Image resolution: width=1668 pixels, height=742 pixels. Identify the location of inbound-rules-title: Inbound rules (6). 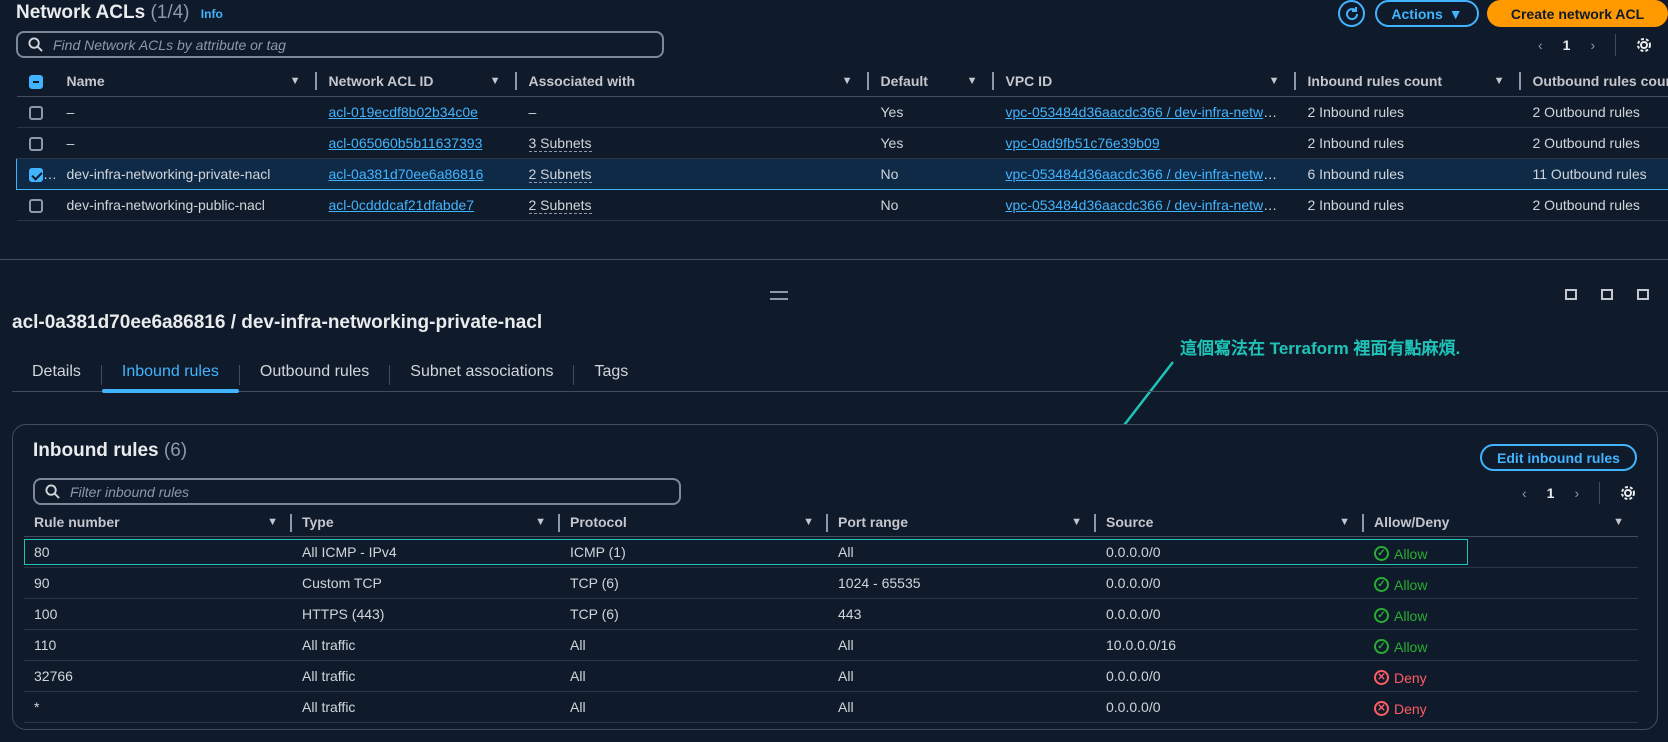
(110, 451).